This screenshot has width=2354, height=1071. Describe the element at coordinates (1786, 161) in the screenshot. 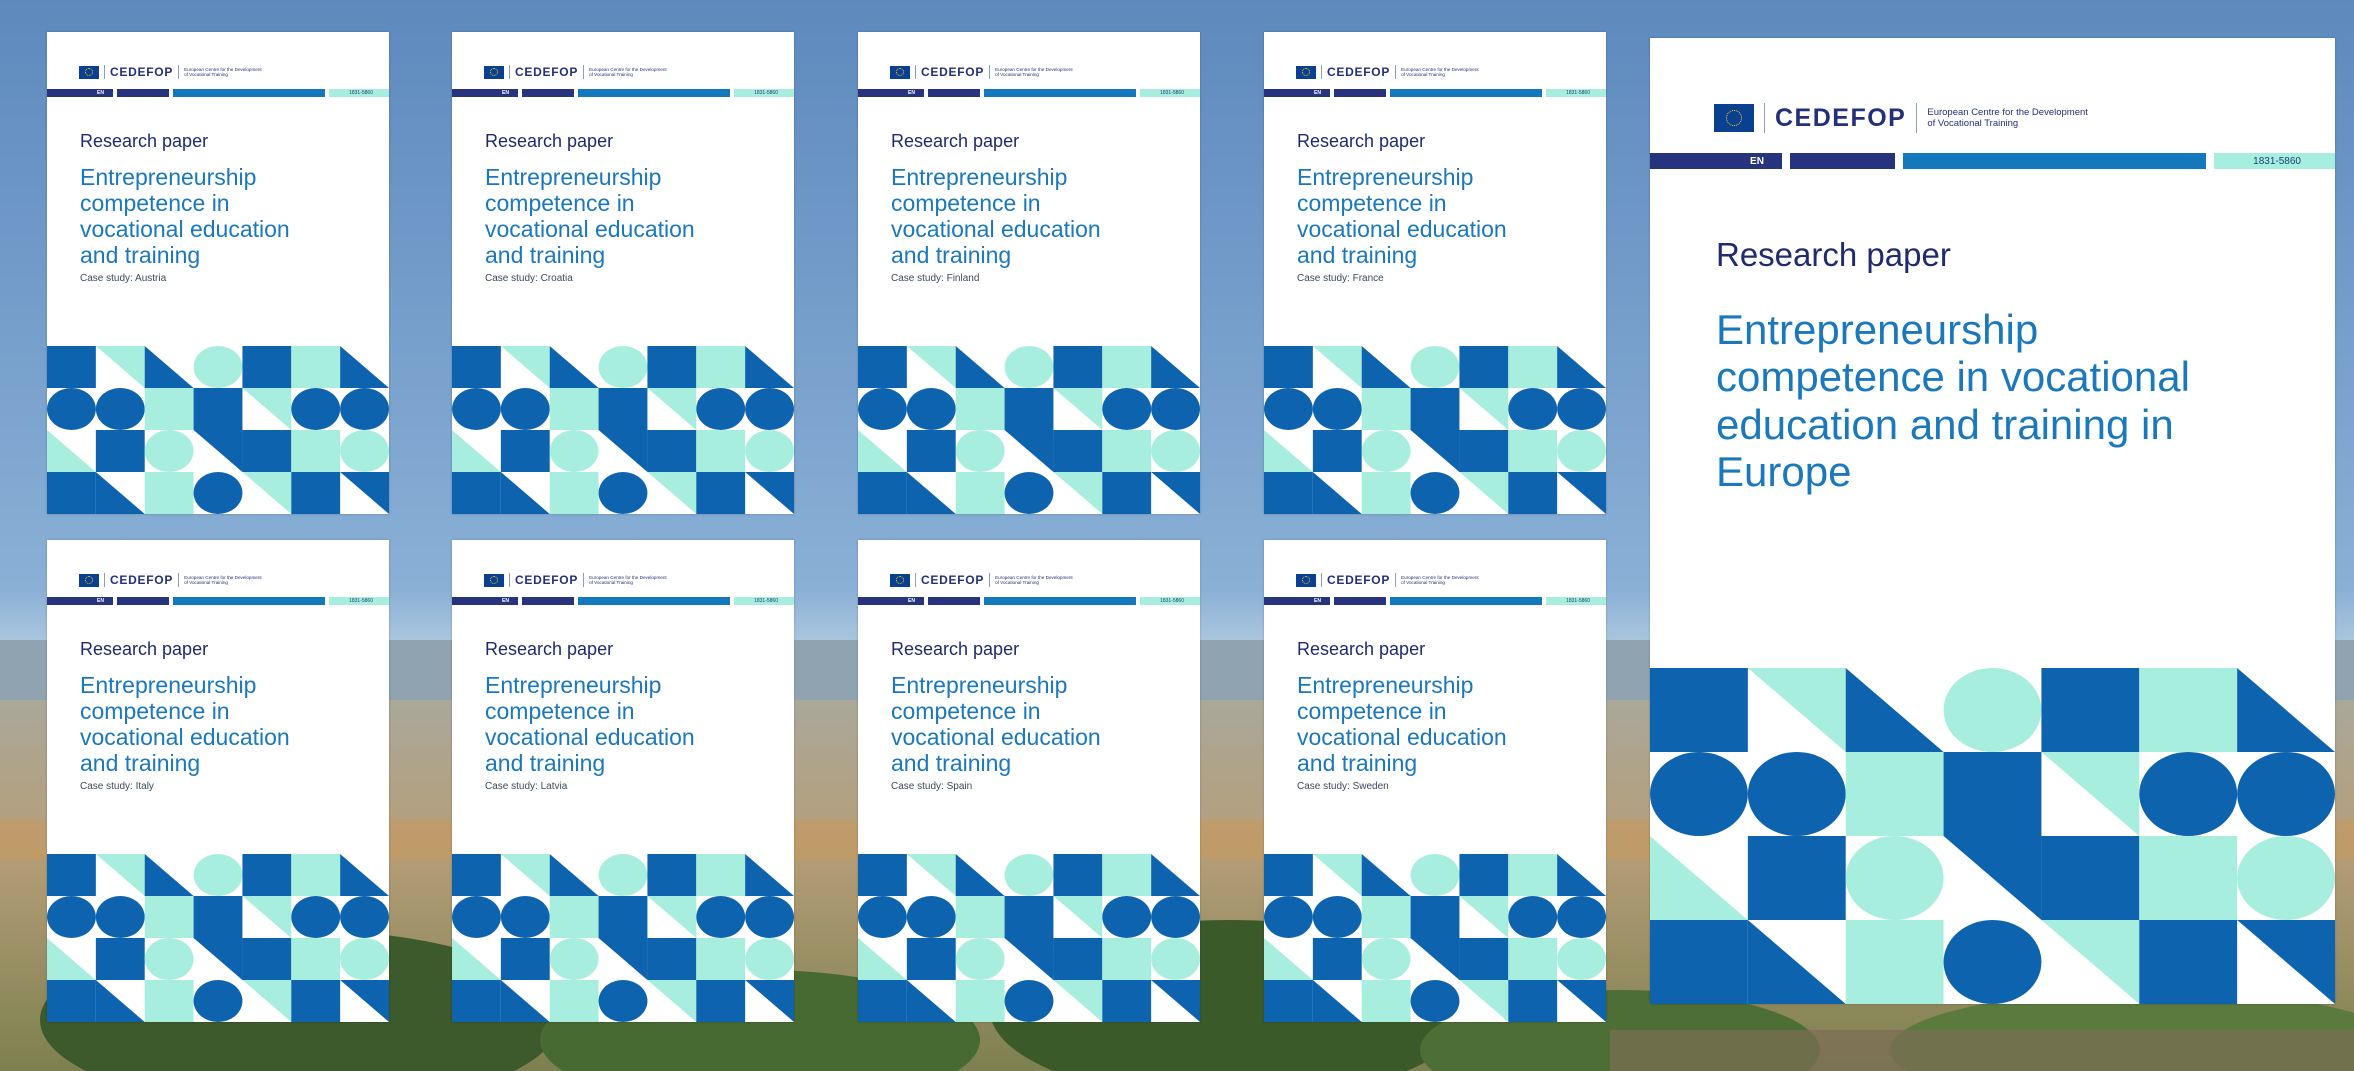

I see `band-gap` at that location.